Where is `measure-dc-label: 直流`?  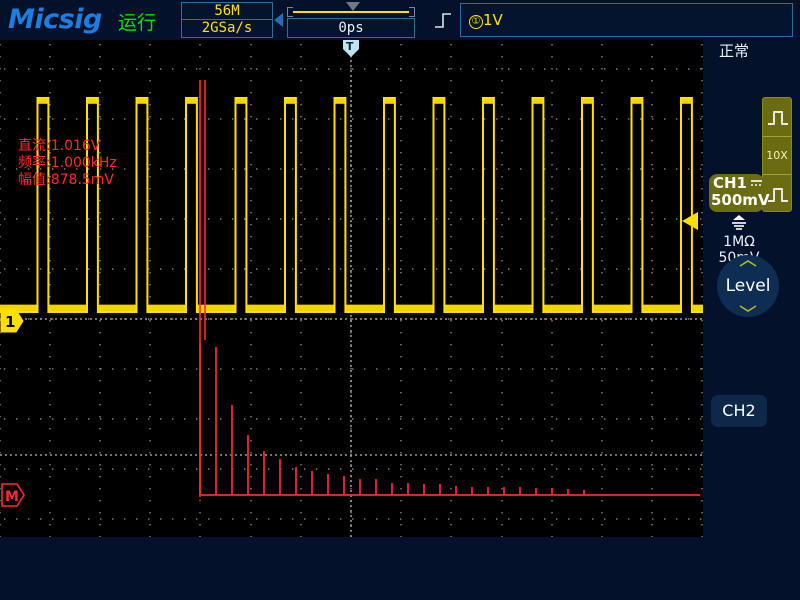
measure-dc-label: 直流 is located at coordinates (32, 146).